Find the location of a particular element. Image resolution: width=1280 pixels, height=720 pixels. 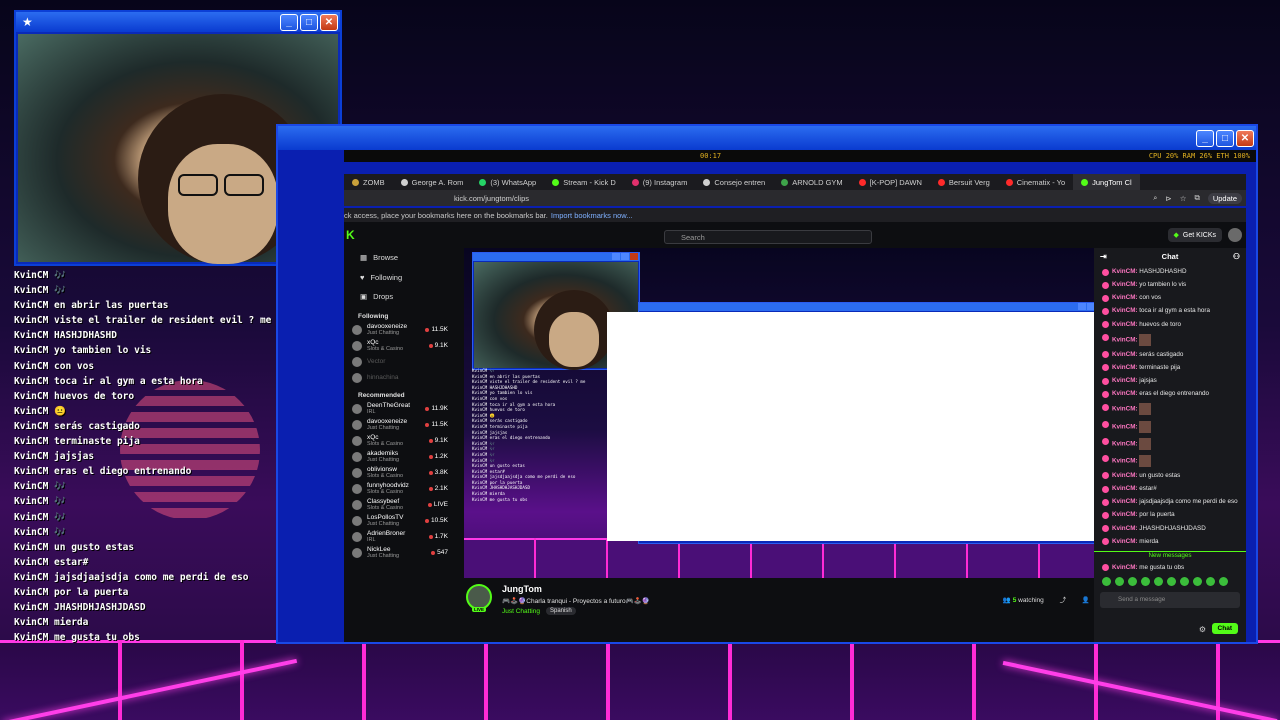

category-link: Just Chatting is located at coordinates (521, 611).